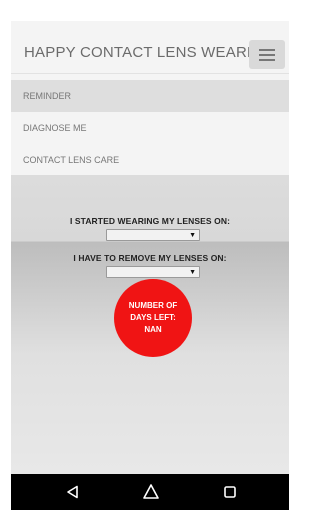  I want to click on nav-item-contact-lens-care: CONTACT LENS CARE, so click(150, 160).